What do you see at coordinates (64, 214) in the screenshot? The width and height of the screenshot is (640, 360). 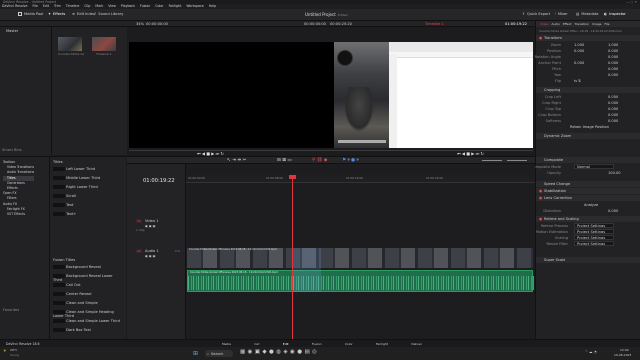 I see `title-item: Text+` at bounding box center [64, 214].